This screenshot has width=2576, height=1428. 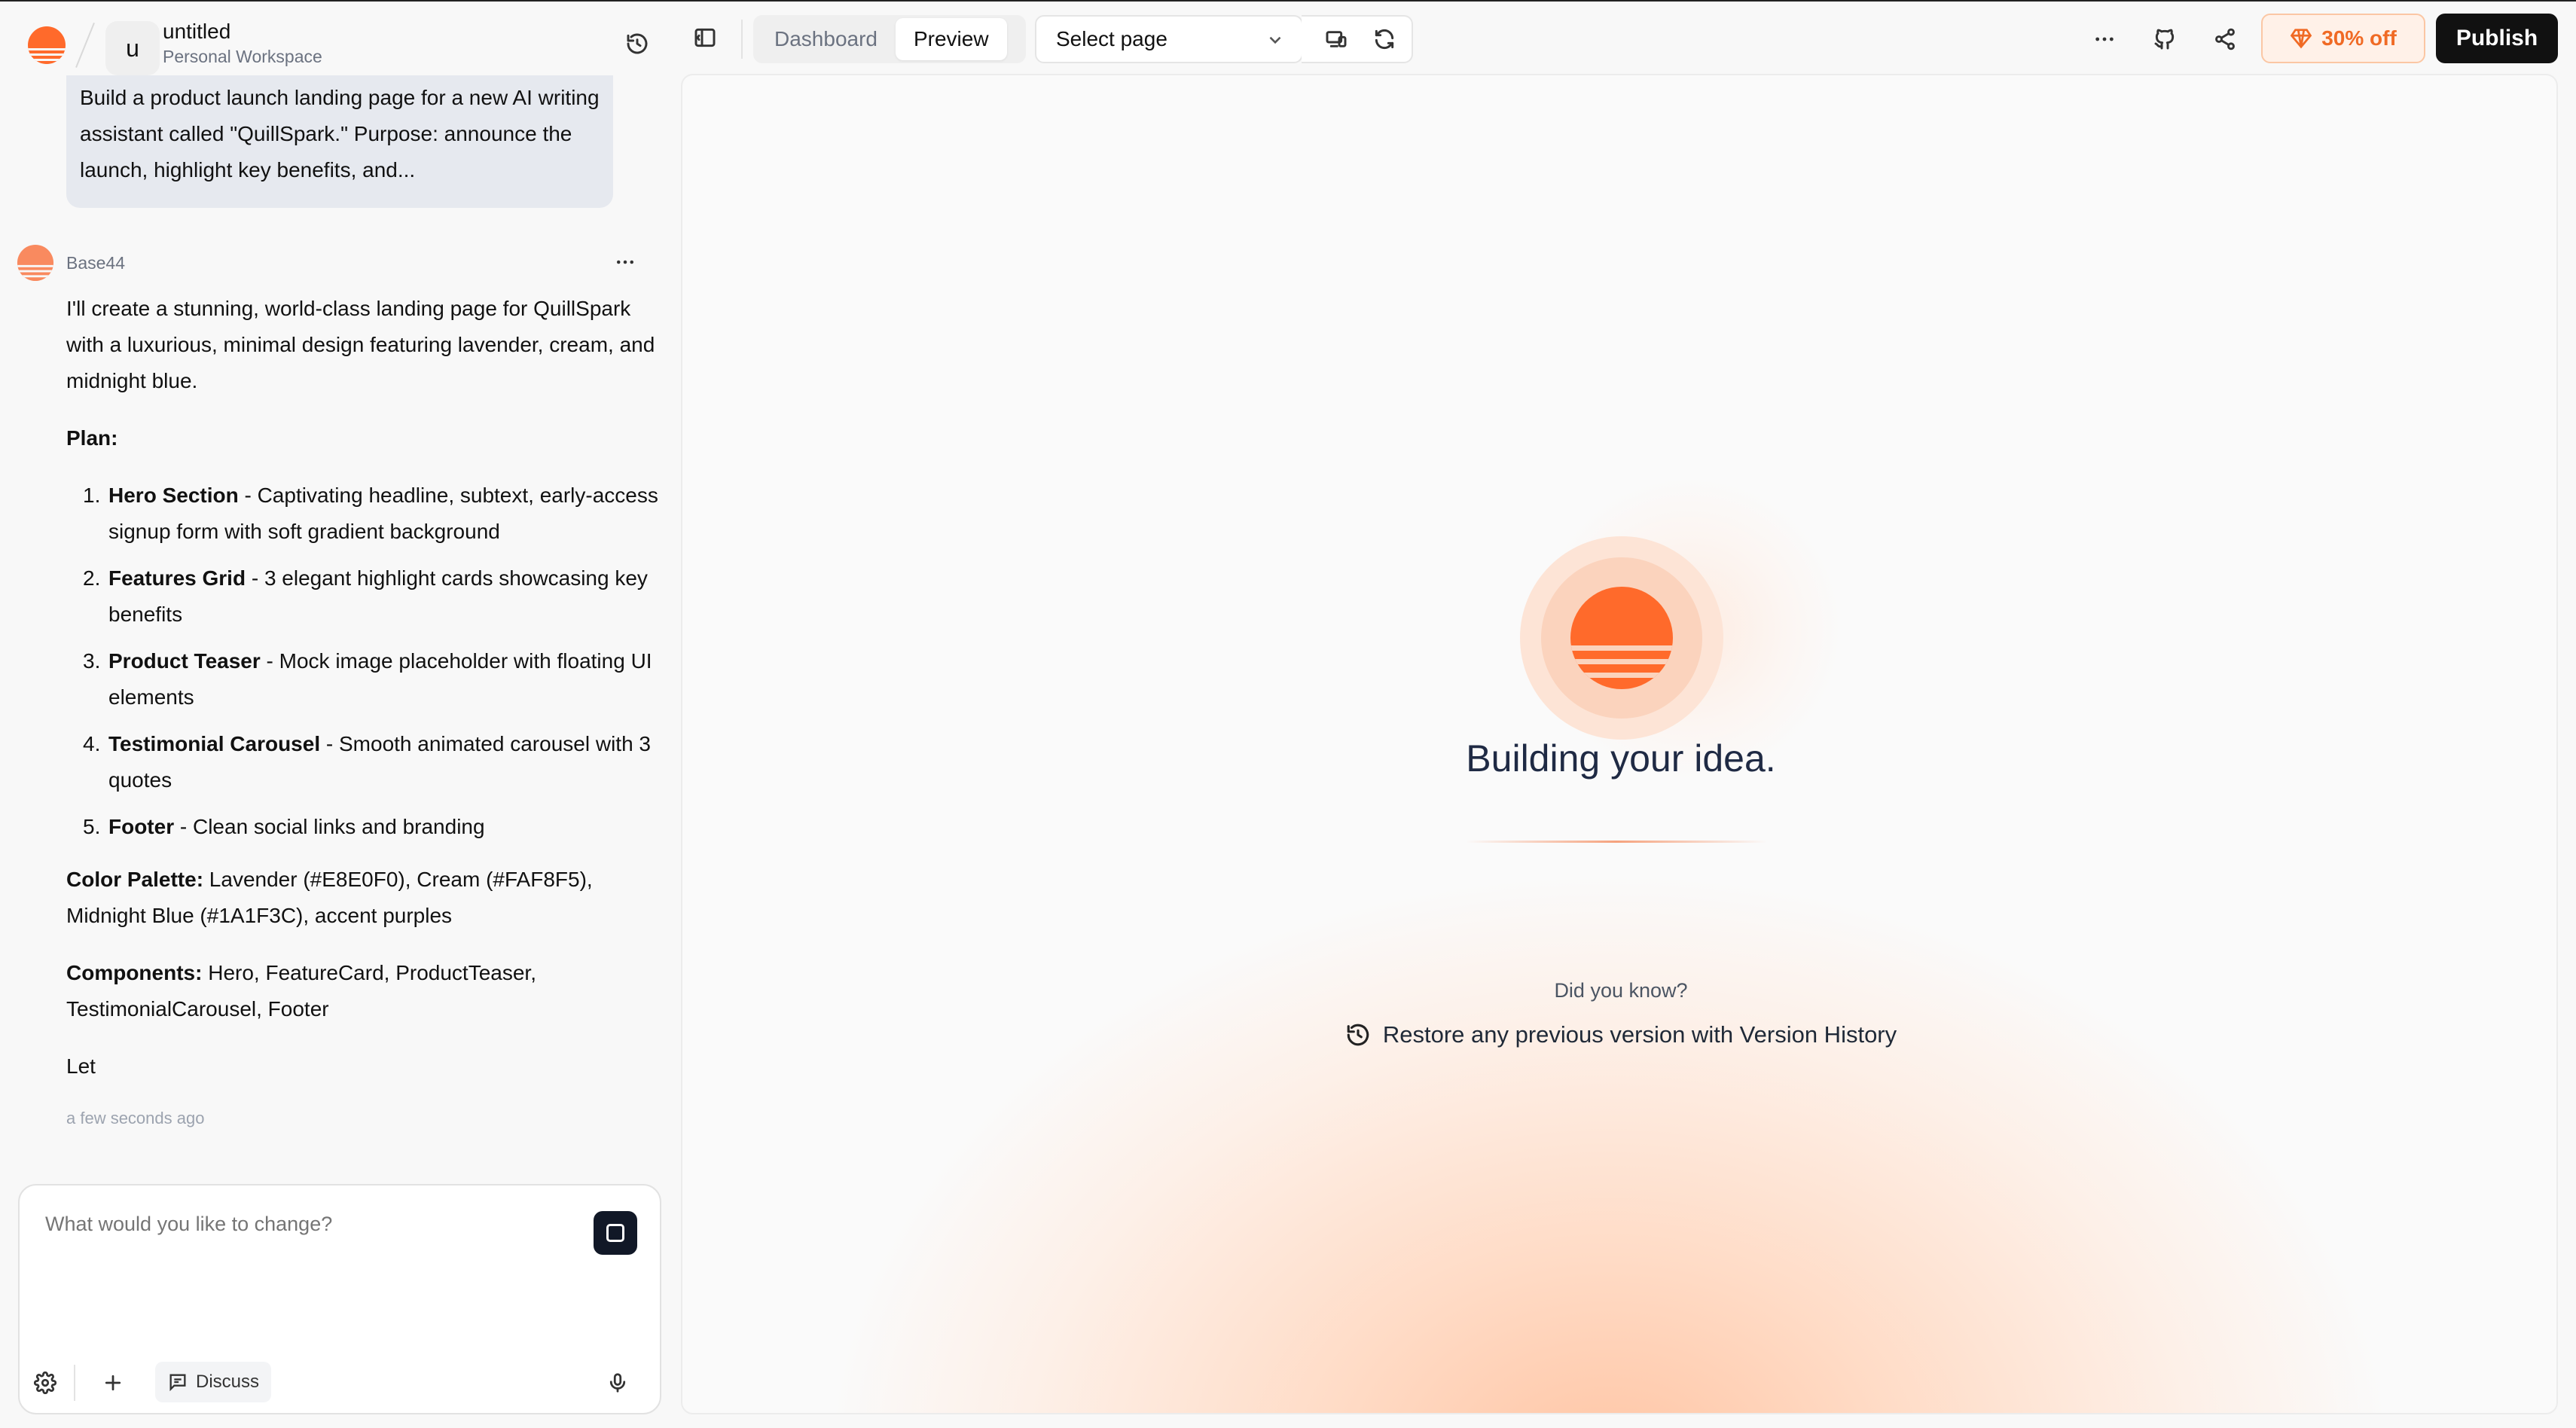 What do you see at coordinates (133, 48) in the screenshot?
I see `workspace-avatar: u` at bounding box center [133, 48].